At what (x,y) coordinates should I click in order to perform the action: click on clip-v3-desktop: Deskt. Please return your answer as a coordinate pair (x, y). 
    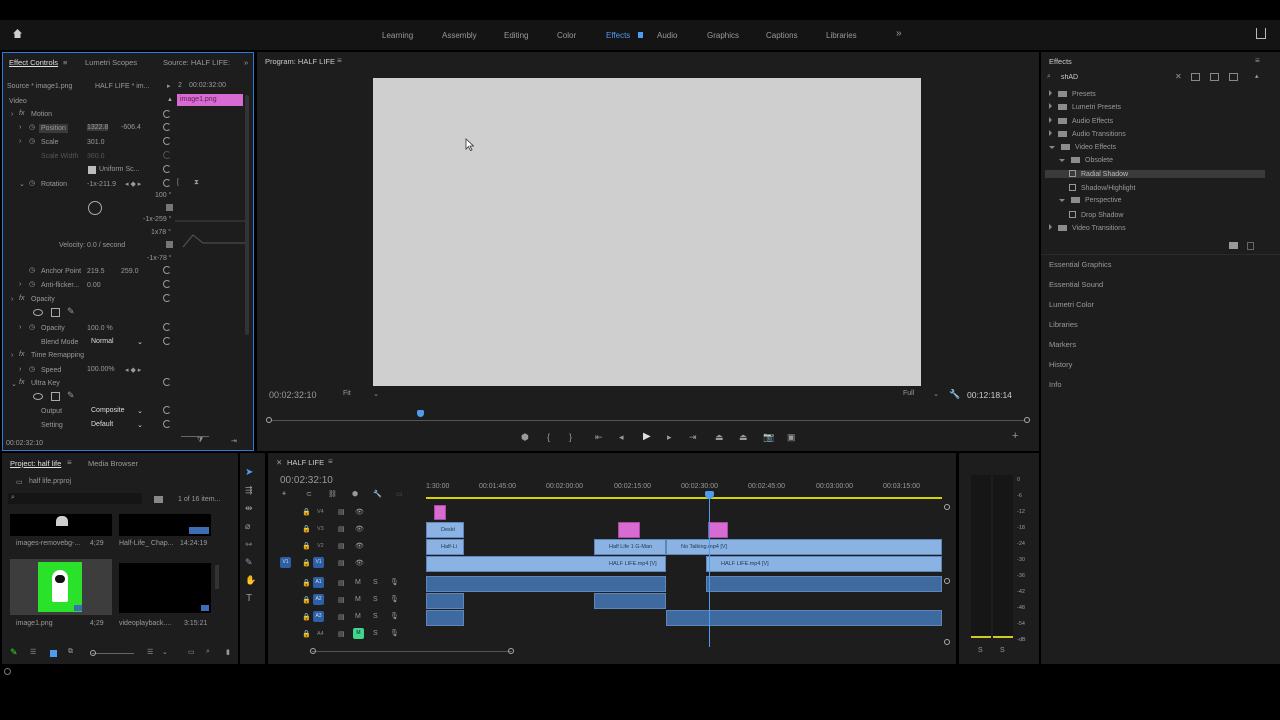
    Looking at the image, I should click on (445, 530).